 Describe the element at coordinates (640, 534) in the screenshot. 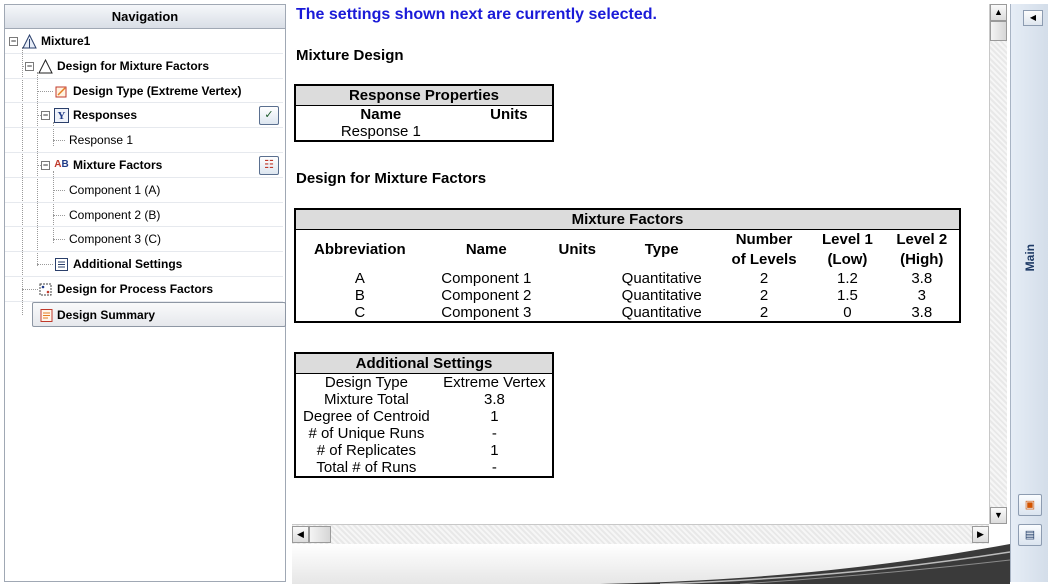

I see `horizontal-scrollbar: ◀ ▶` at that location.